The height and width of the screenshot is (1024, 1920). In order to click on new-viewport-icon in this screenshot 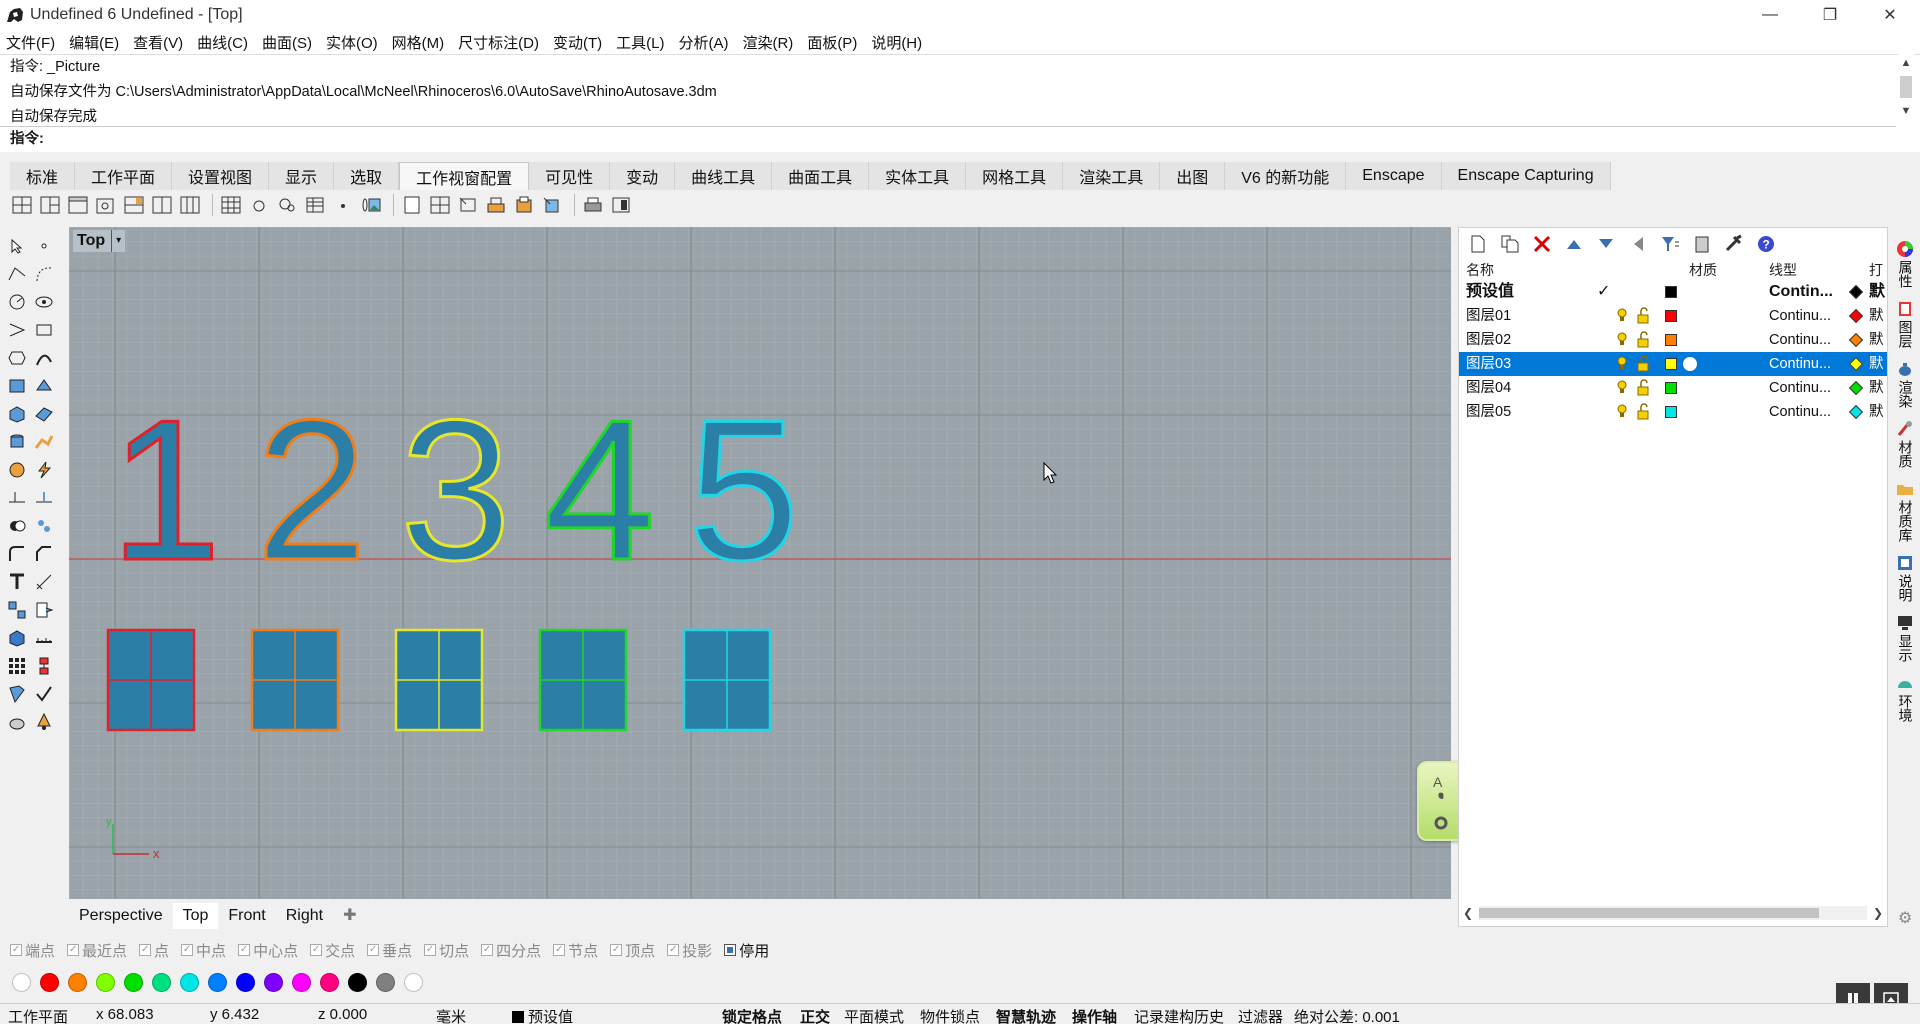, I will do `click(106, 205)`.